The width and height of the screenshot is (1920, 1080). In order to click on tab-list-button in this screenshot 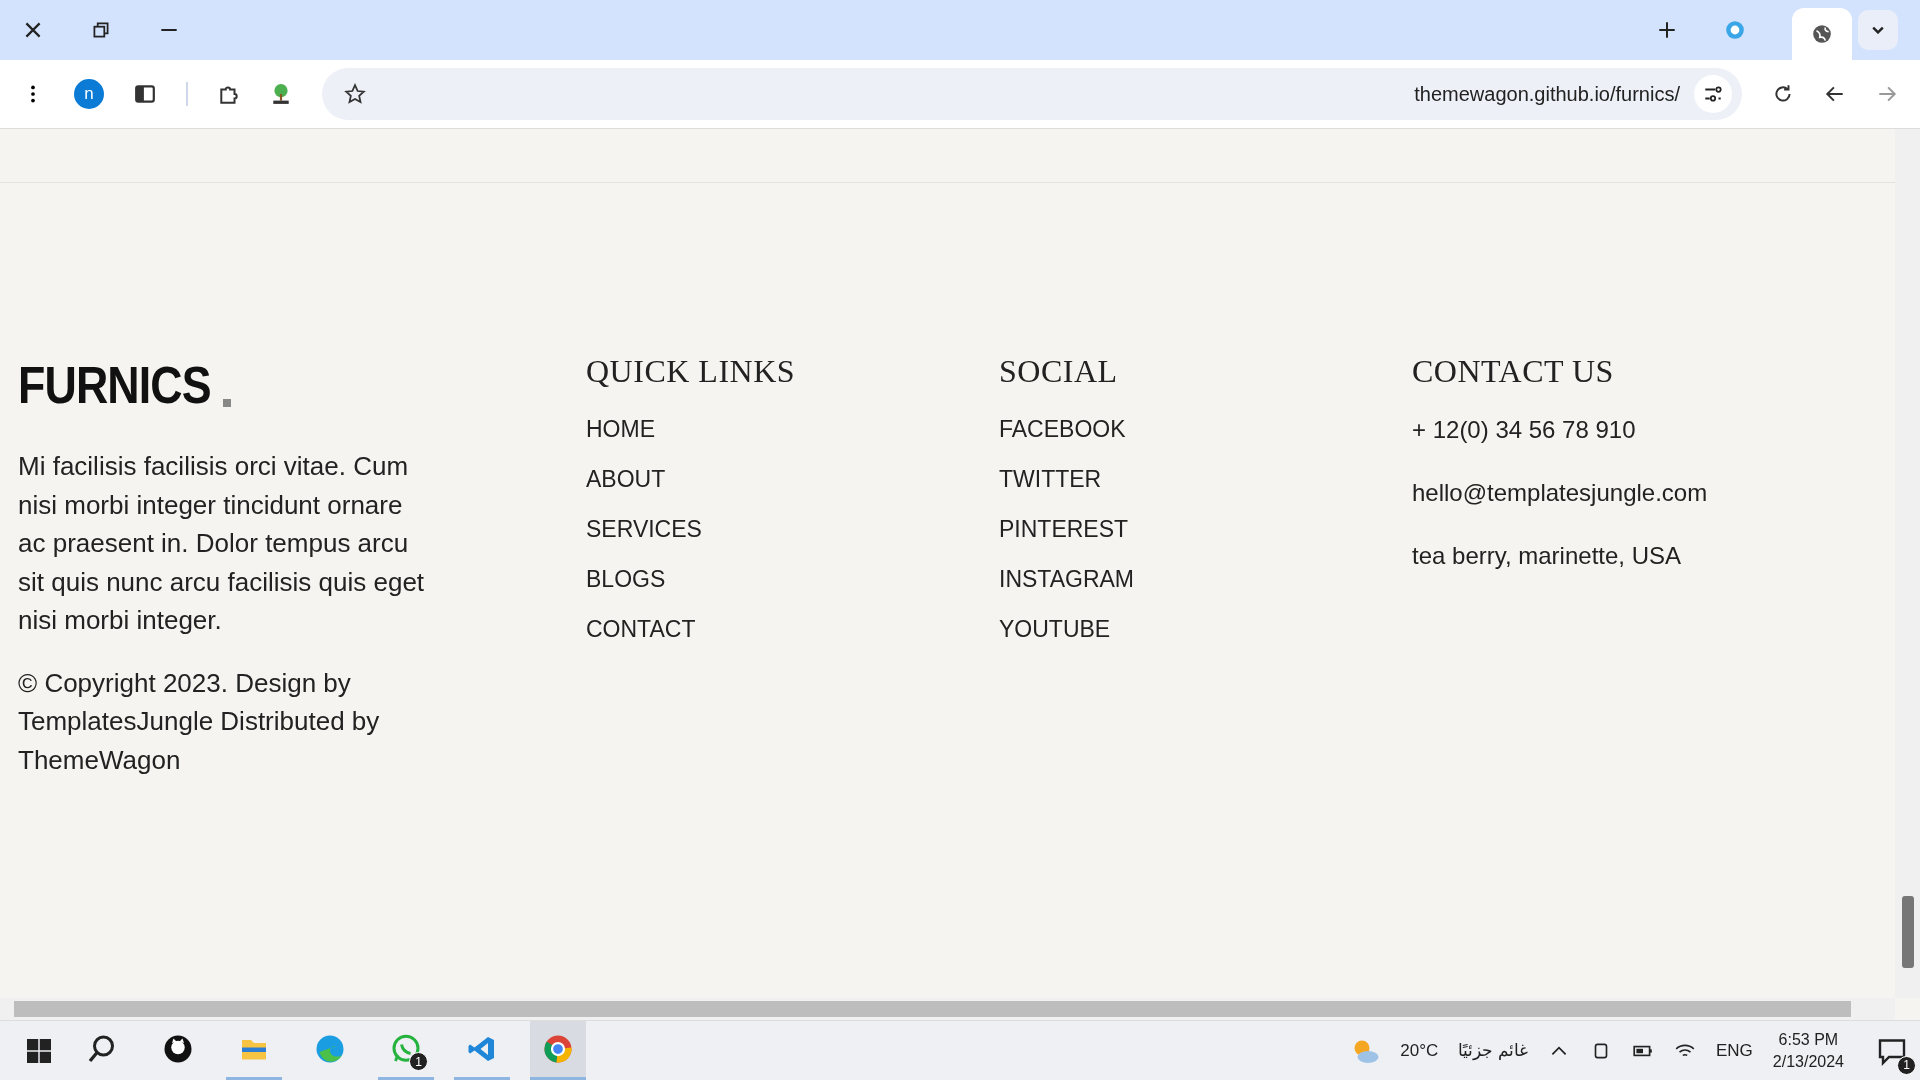, I will do `click(1878, 30)`.